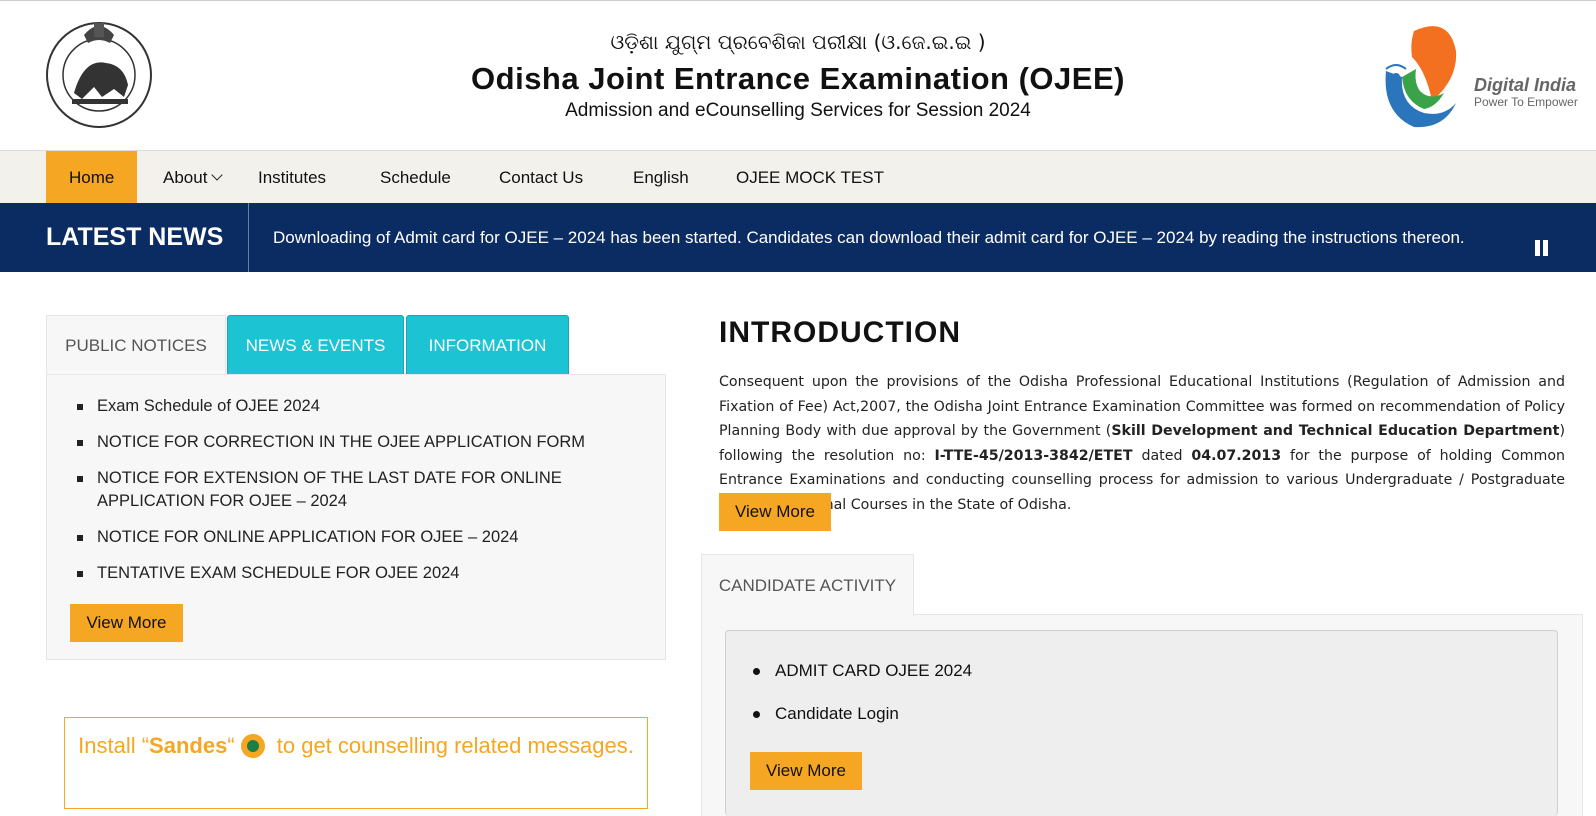 The height and width of the screenshot is (816, 1596). What do you see at coordinates (861, 714) in the screenshot?
I see `candidate-item-login: Candidate Login` at bounding box center [861, 714].